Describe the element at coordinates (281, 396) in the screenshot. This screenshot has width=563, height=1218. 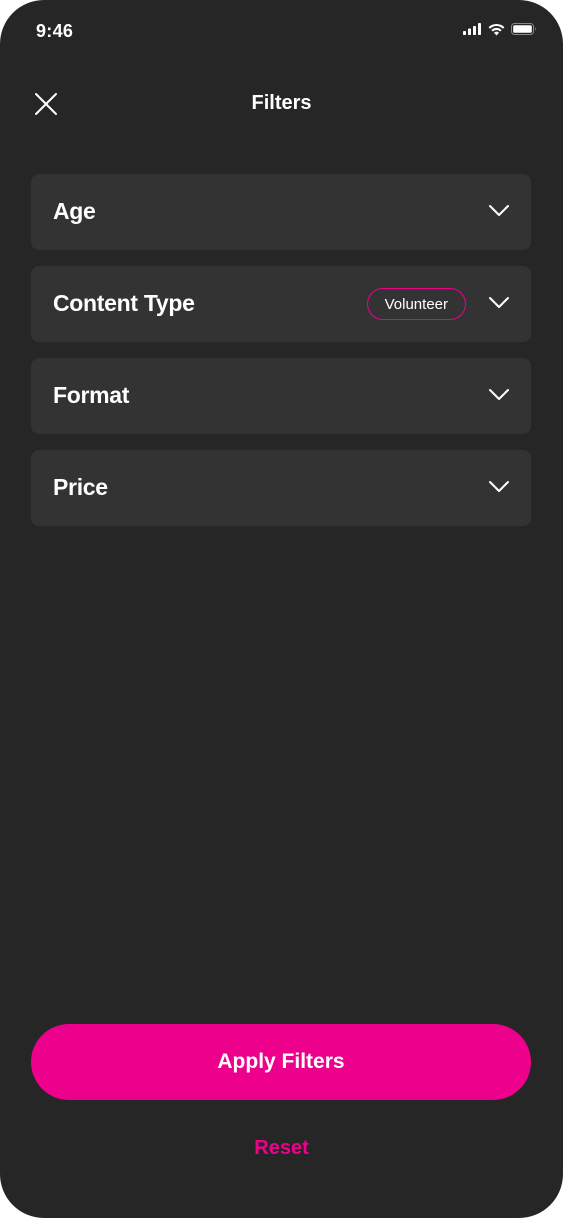
I see `filter-row-format: Format` at that location.